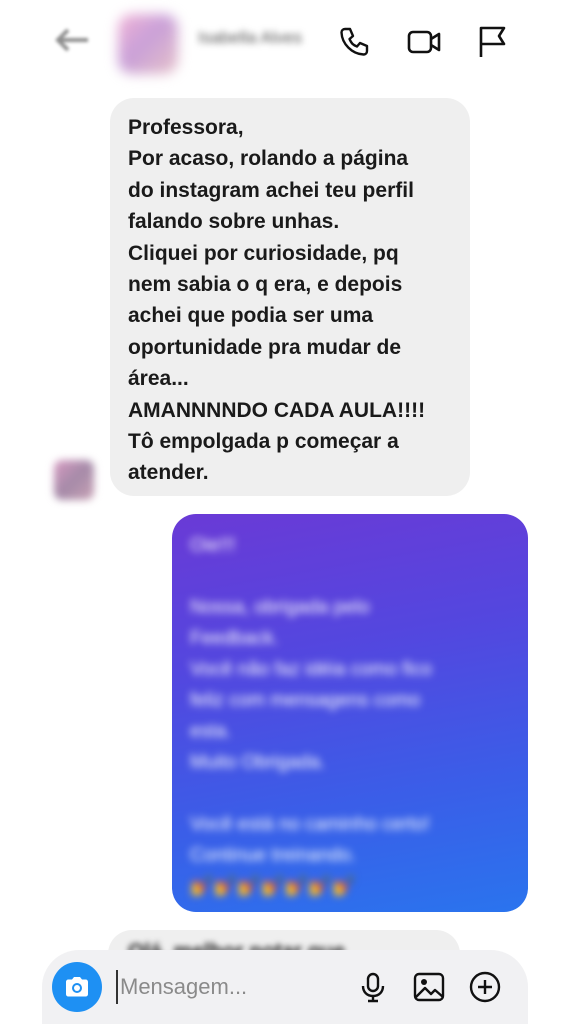 This screenshot has width=576, height=1024. Describe the element at coordinates (251, 316) in the screenshot. I see `incoming-message-line: achei que podia ser uma` at that location.